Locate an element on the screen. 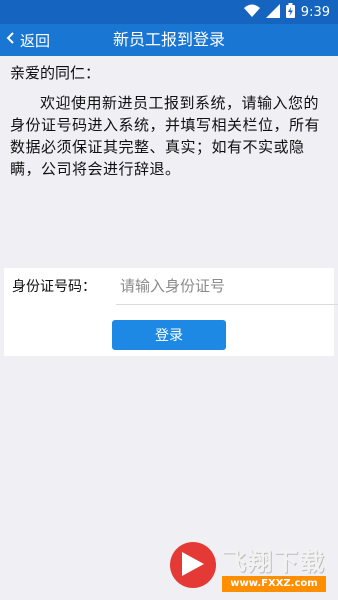 This screenshot has width=338, height=600. login-button: 登录 is located at coordinates (169, 335).